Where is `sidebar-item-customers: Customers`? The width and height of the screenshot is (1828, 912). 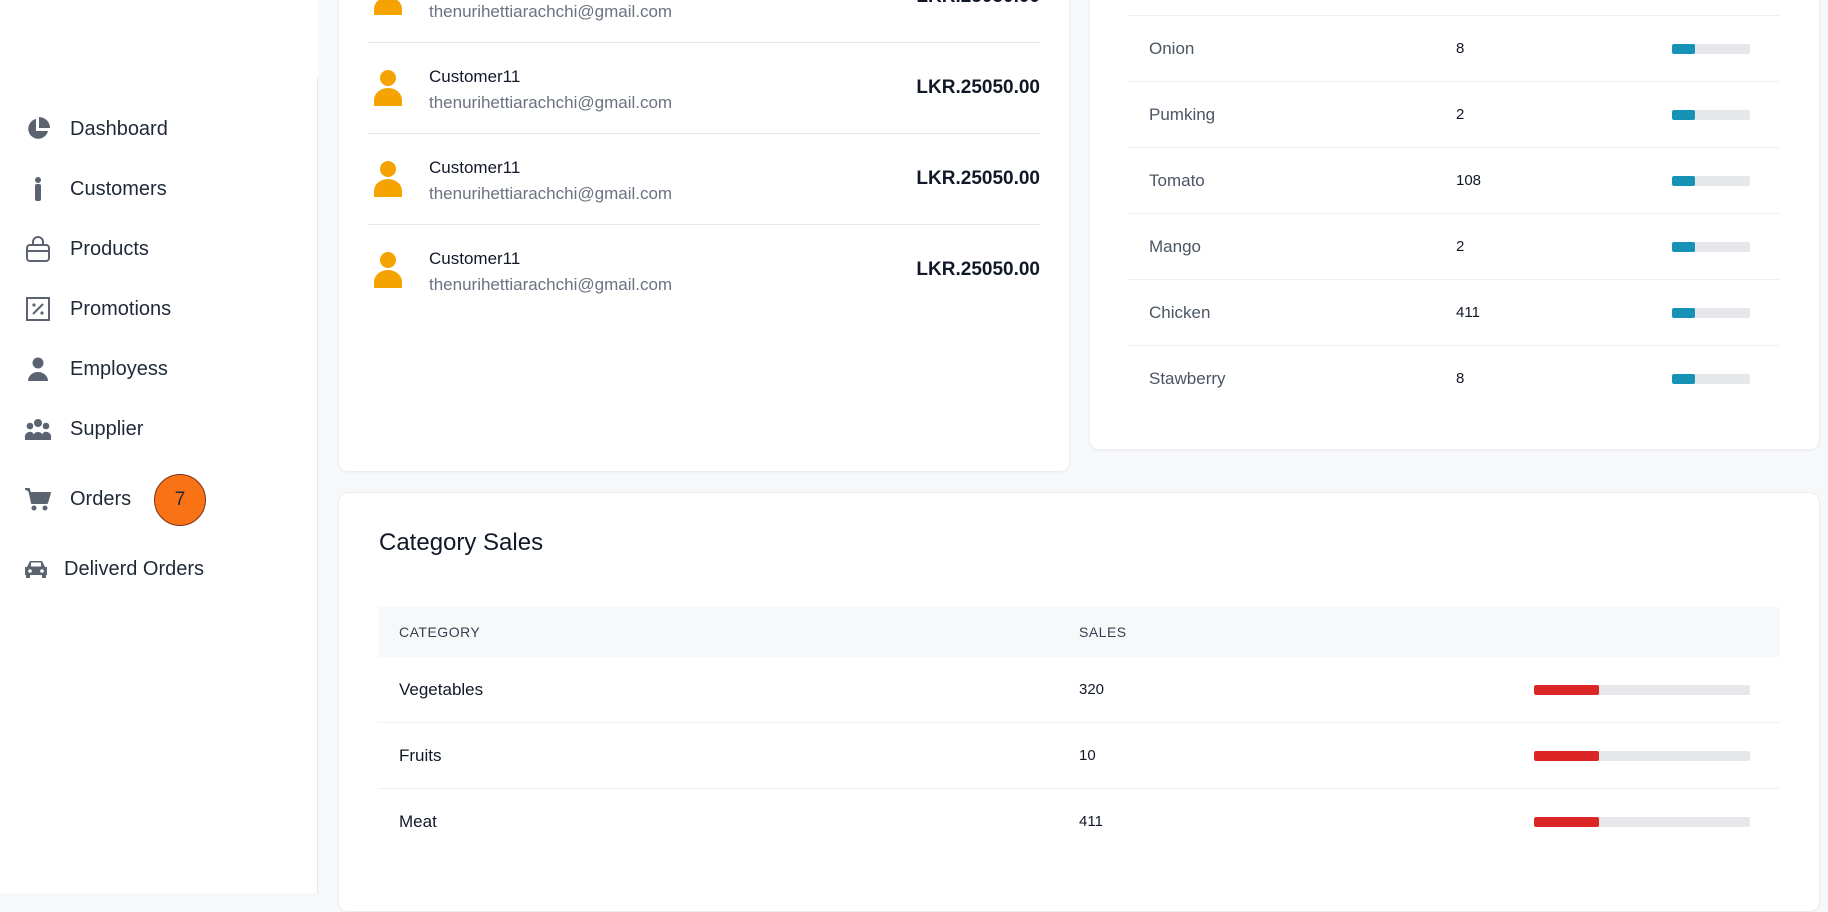
sidebar-item-customers: Customers is located at coordinates (95, 189).